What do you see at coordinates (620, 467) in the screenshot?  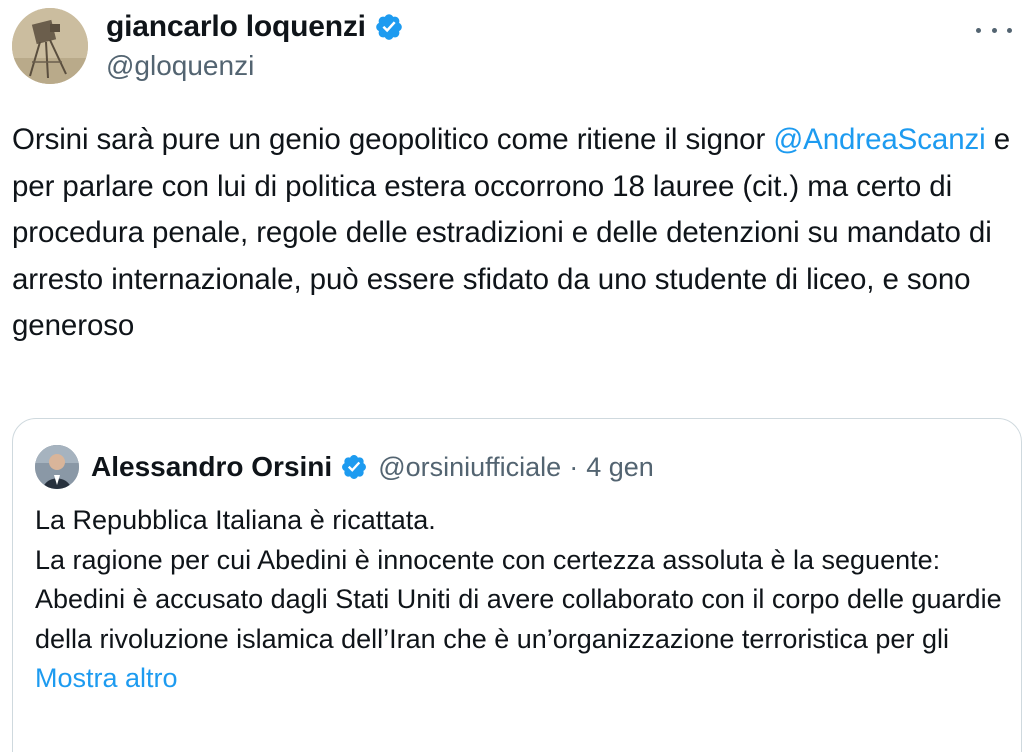 I see `quoted-date: 4 gen` at bounding box center [620, 467].